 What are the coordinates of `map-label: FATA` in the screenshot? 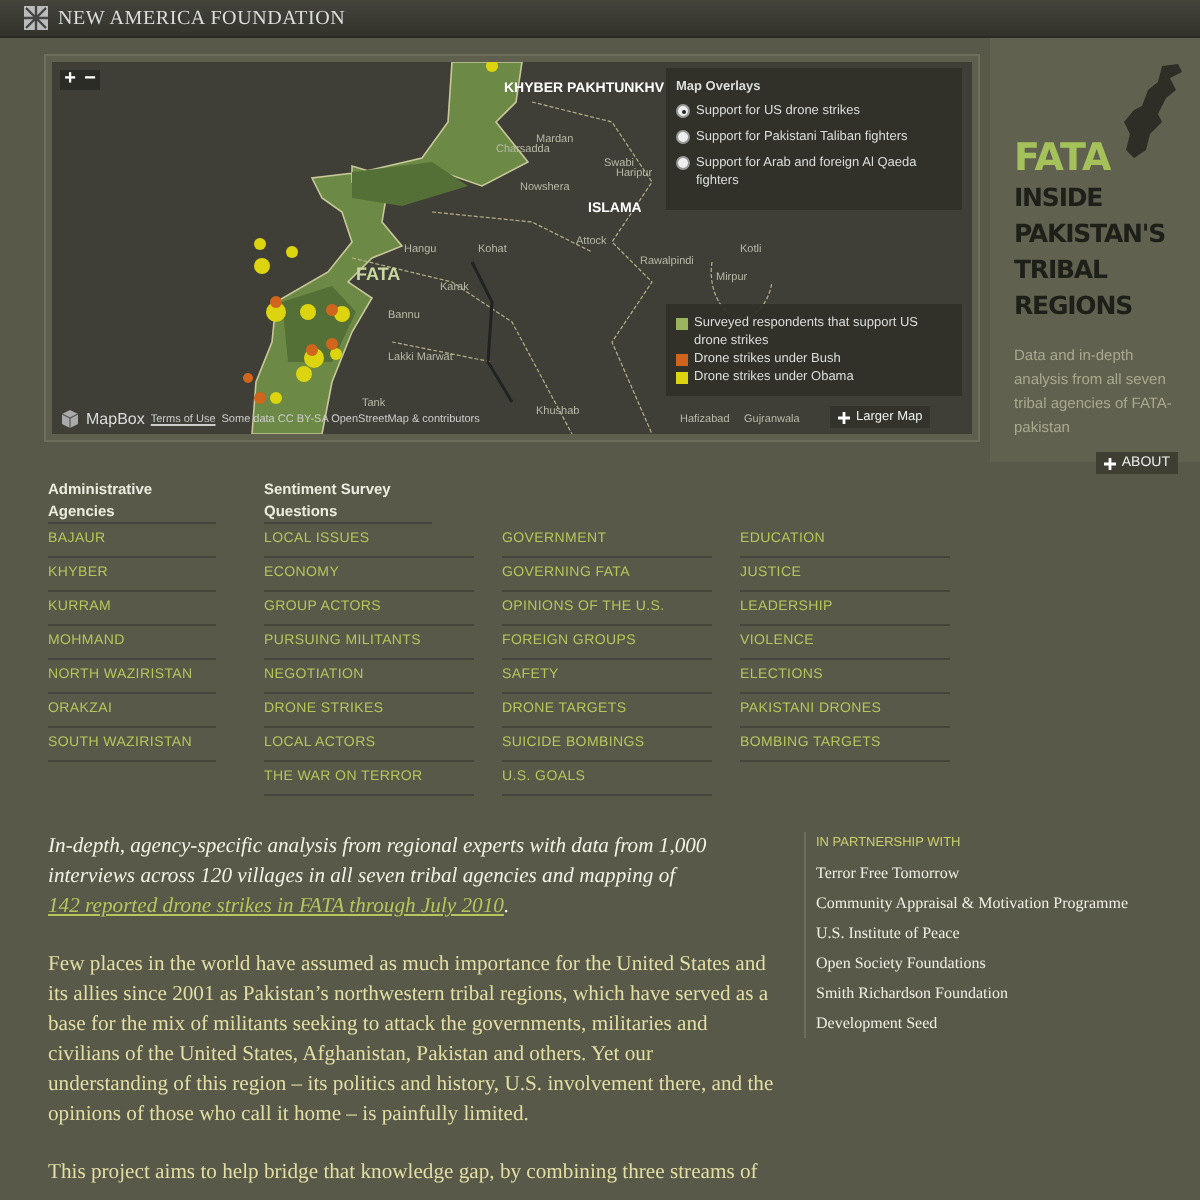 It's located at (378, 274).